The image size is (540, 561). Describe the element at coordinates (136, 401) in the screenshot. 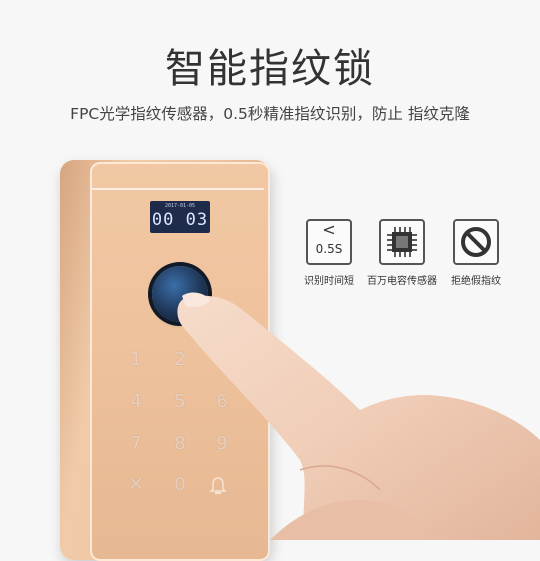

I see `key-4: 4` at that location.